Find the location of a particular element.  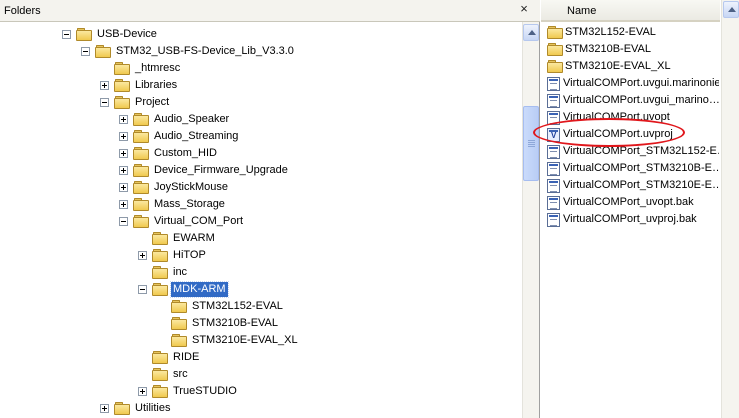

file-item-label: STM32L152-EVAL is located at coordinates (610, 32).